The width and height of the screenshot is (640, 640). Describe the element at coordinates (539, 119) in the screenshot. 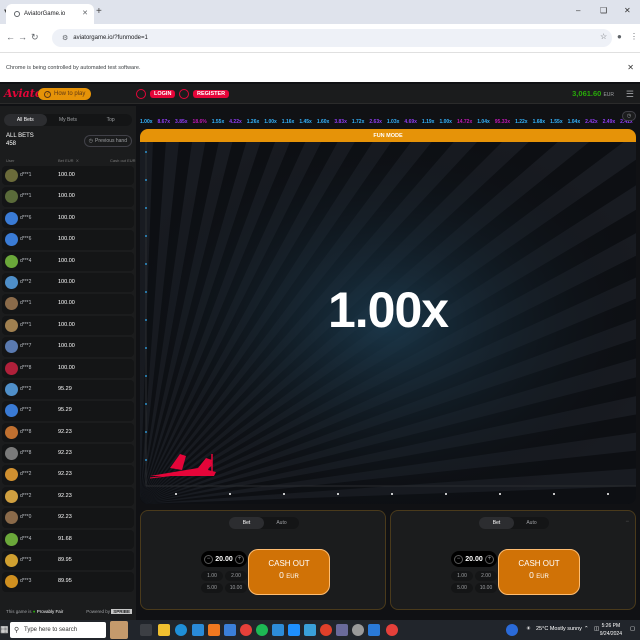

I see `history-multiplier: 1.68x` at that location.